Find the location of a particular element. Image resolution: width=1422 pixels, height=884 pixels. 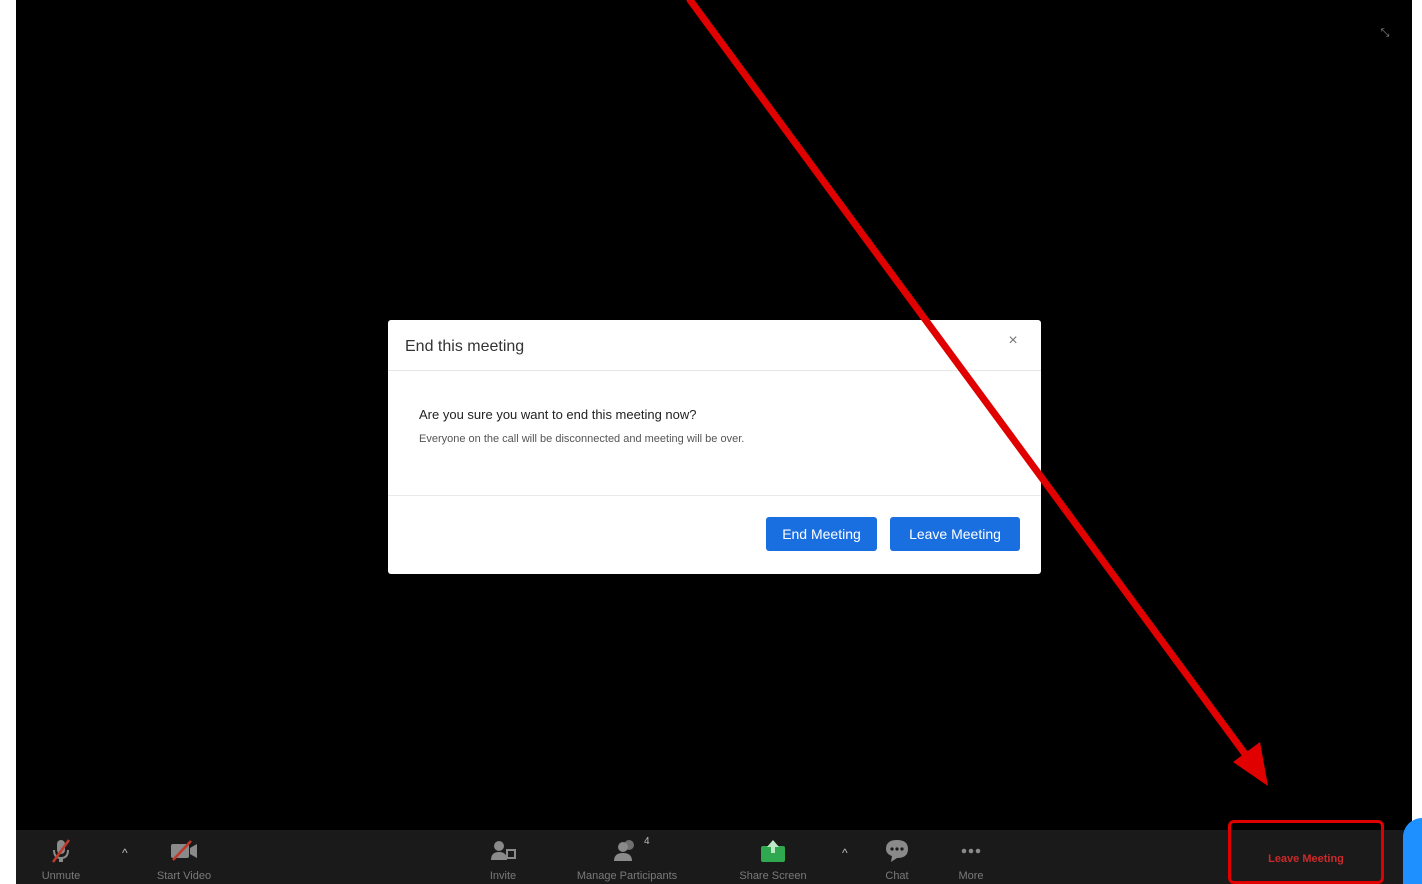

unmute-label: Unmute is located at coordinates (61, 876).